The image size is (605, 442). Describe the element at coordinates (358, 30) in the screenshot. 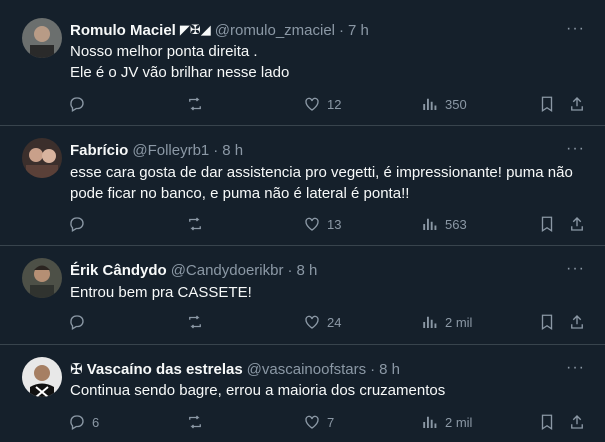

I see `timestamp: 7 h` at that location.